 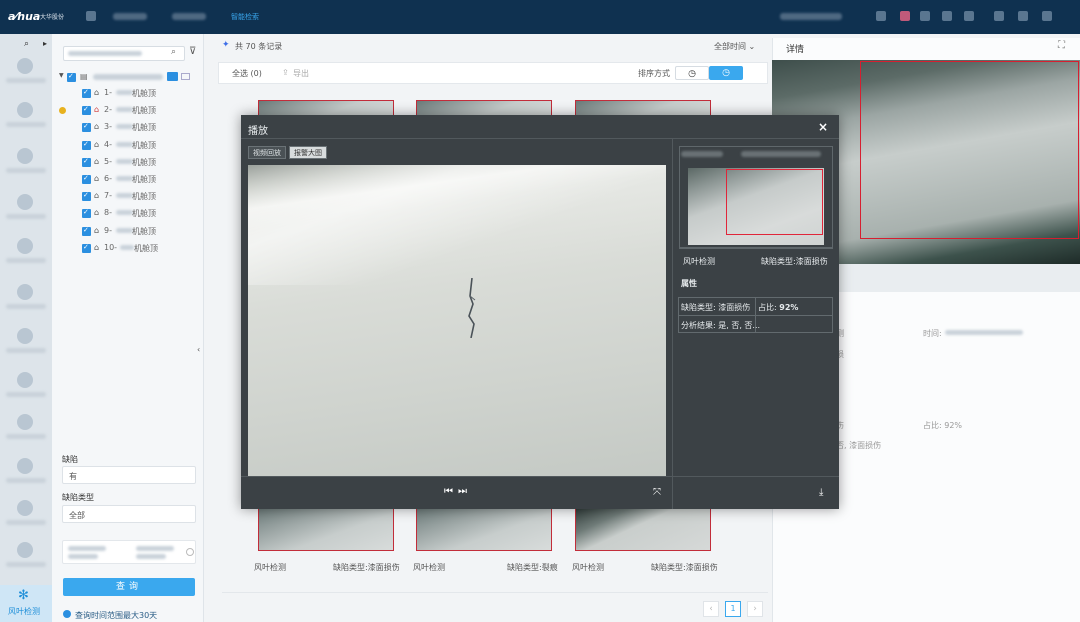 I want to click on time-range-picker, so click(x=129, y=552).